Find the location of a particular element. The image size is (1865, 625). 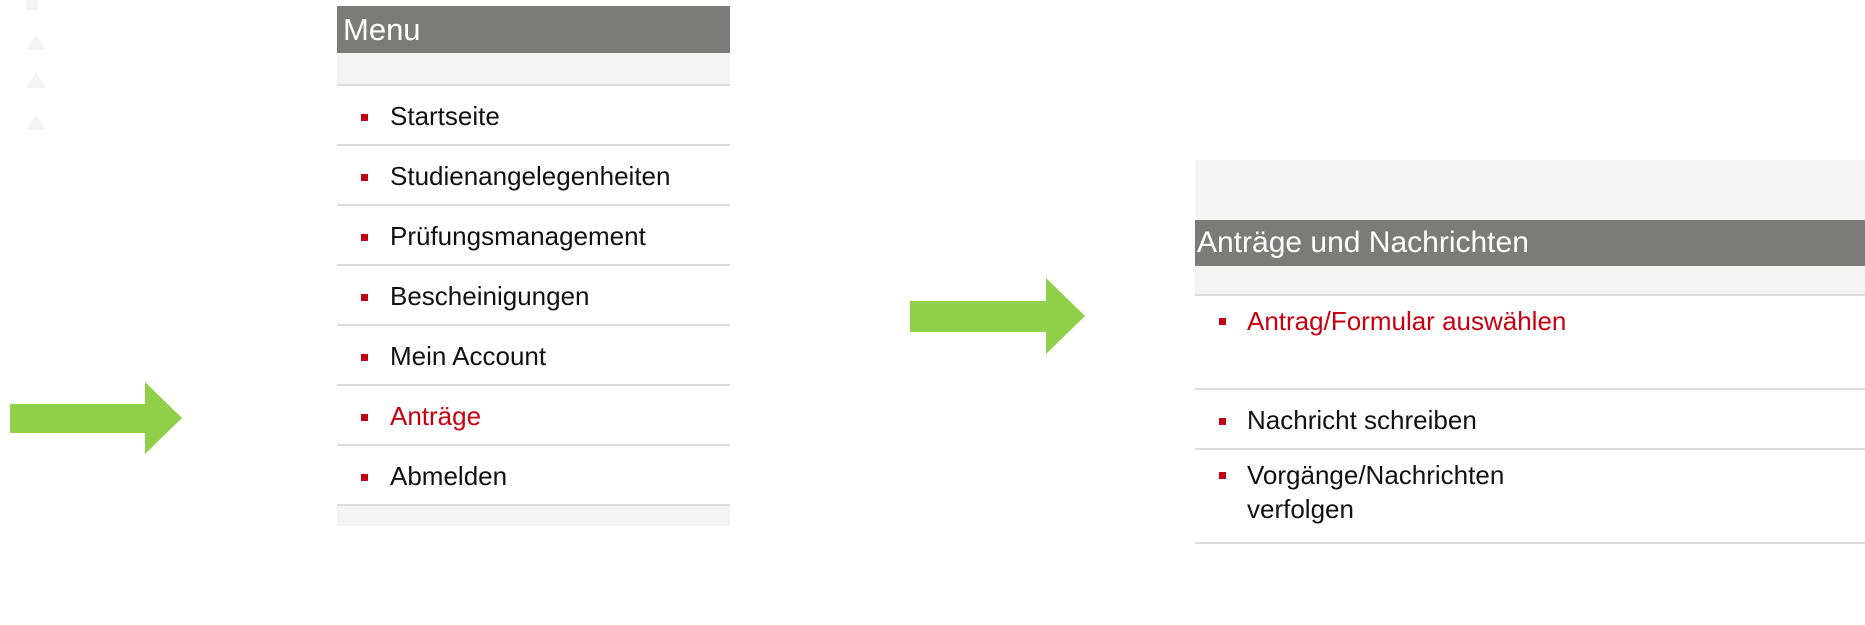

menu-item-label: Bescheinigungen is located at coordinates (490, 296).